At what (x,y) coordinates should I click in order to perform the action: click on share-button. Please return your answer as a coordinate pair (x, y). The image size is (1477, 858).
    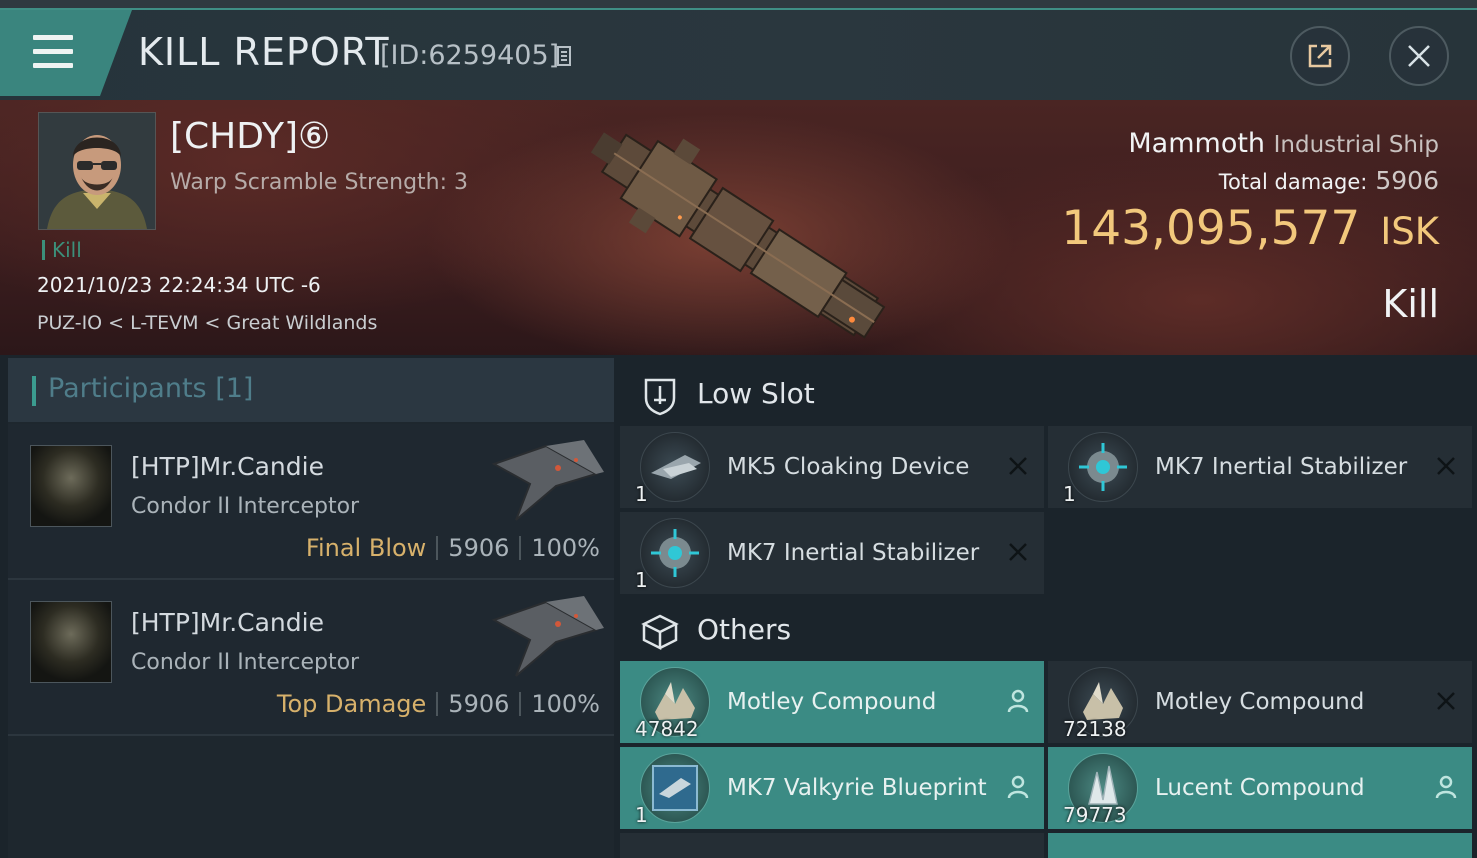
    Looking at the image, I should click on (1320, 56).